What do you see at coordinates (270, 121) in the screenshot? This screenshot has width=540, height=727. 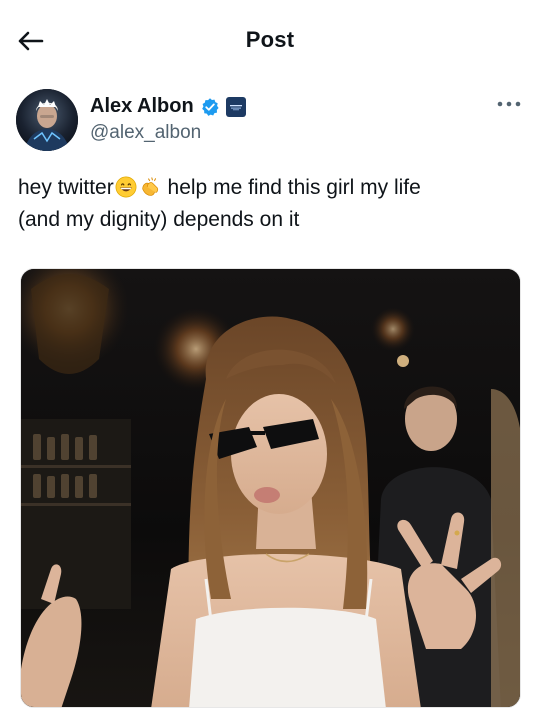 I see `post-author: Alex Albon @alex_albon` at bounding box center [270, 121].